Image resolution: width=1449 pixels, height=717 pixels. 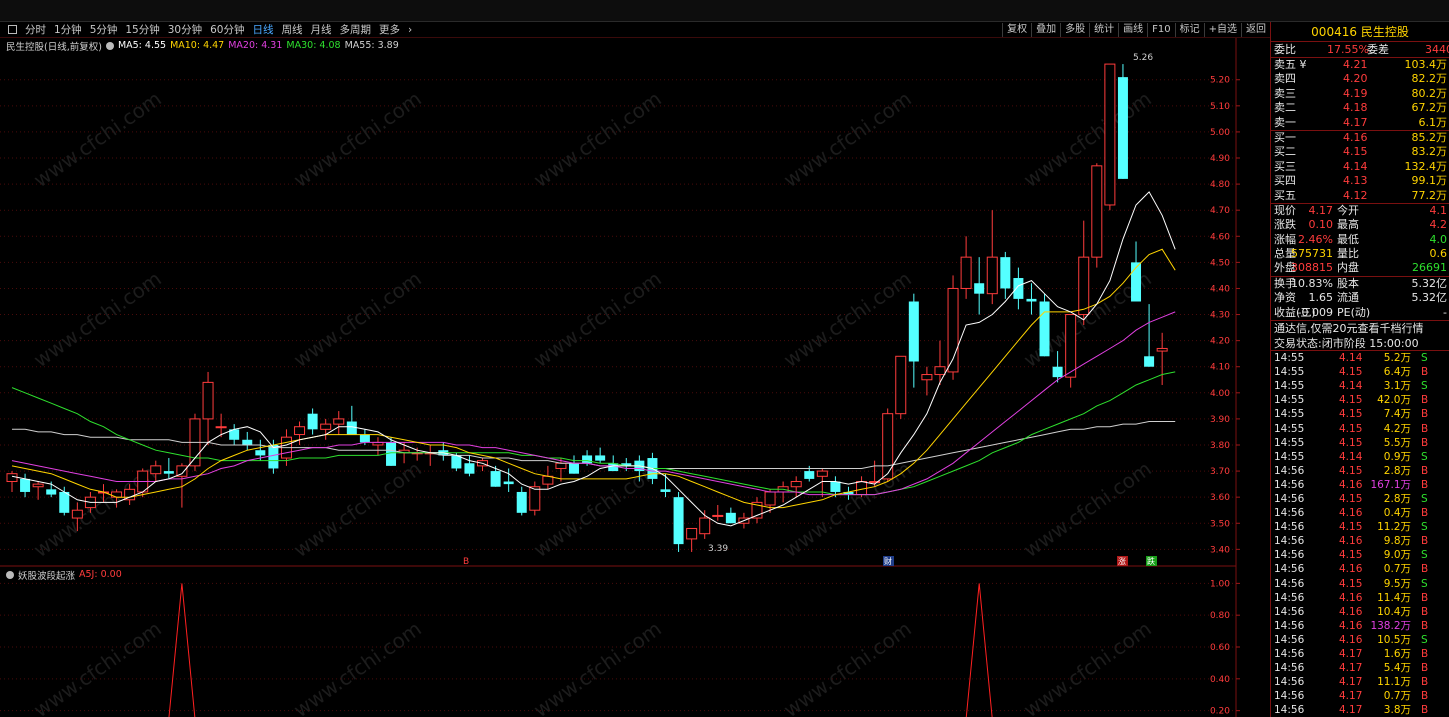 What do you see at coordinates (1103, 30) in the screenshot?
I see `tool-button-3: 统计` at bounding box center [1103, 30].